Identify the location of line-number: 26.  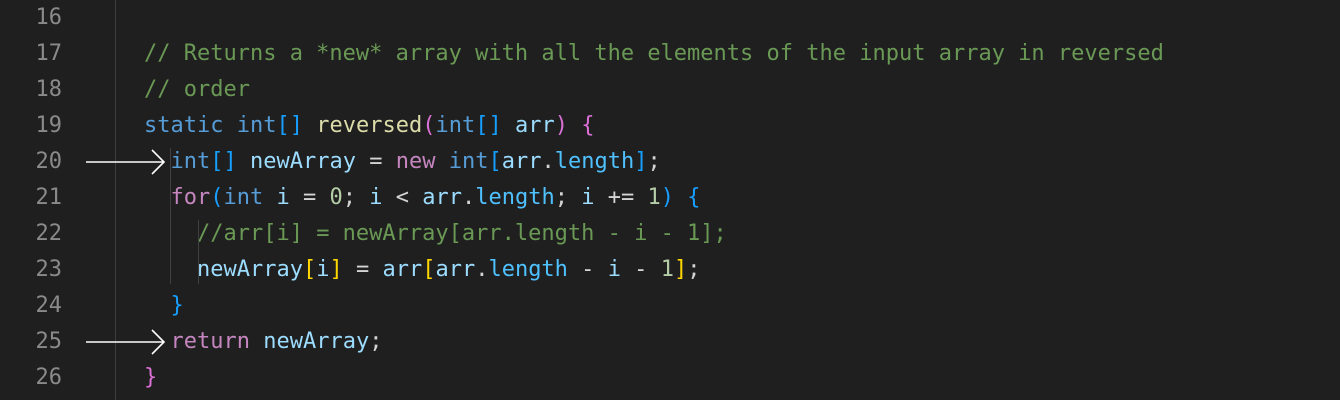
(49, 377).